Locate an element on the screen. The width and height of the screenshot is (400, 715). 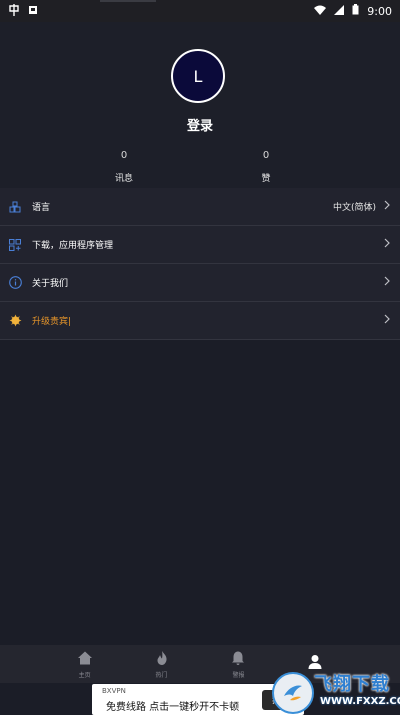
app-notification-icon is located at coordinates (14, 11).